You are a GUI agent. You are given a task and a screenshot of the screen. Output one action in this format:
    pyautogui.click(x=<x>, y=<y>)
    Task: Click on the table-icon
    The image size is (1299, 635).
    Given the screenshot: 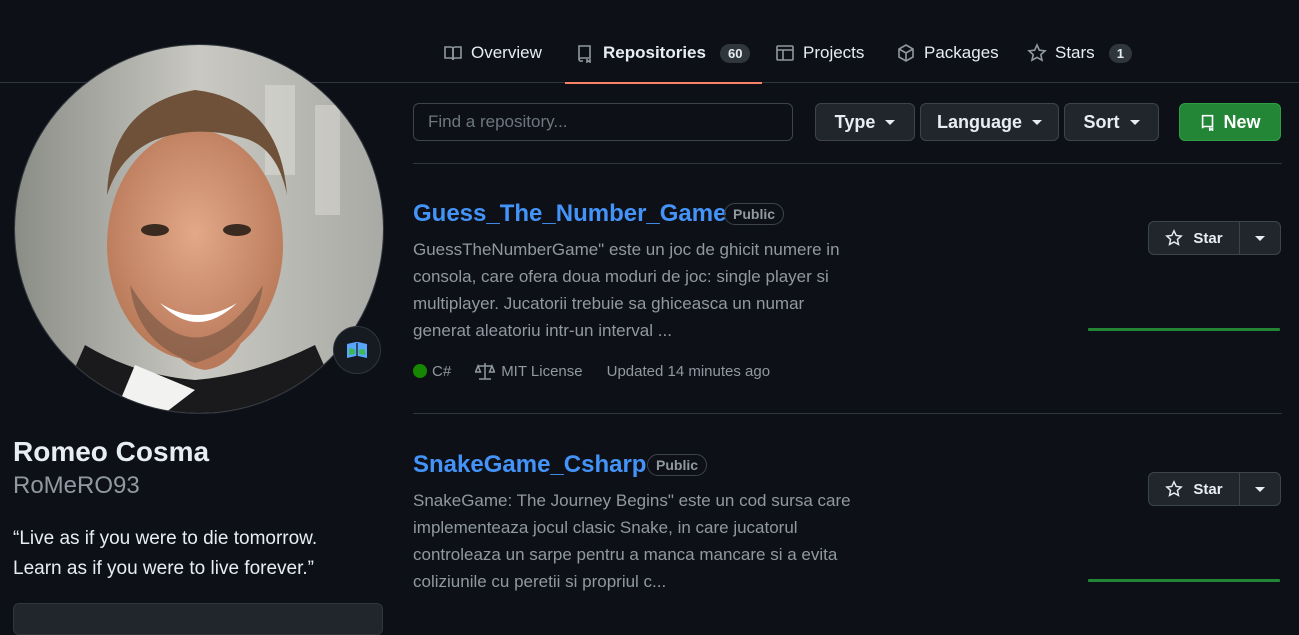 What is the action you would take?
    pyautogui.click(x=785, y=53)
    